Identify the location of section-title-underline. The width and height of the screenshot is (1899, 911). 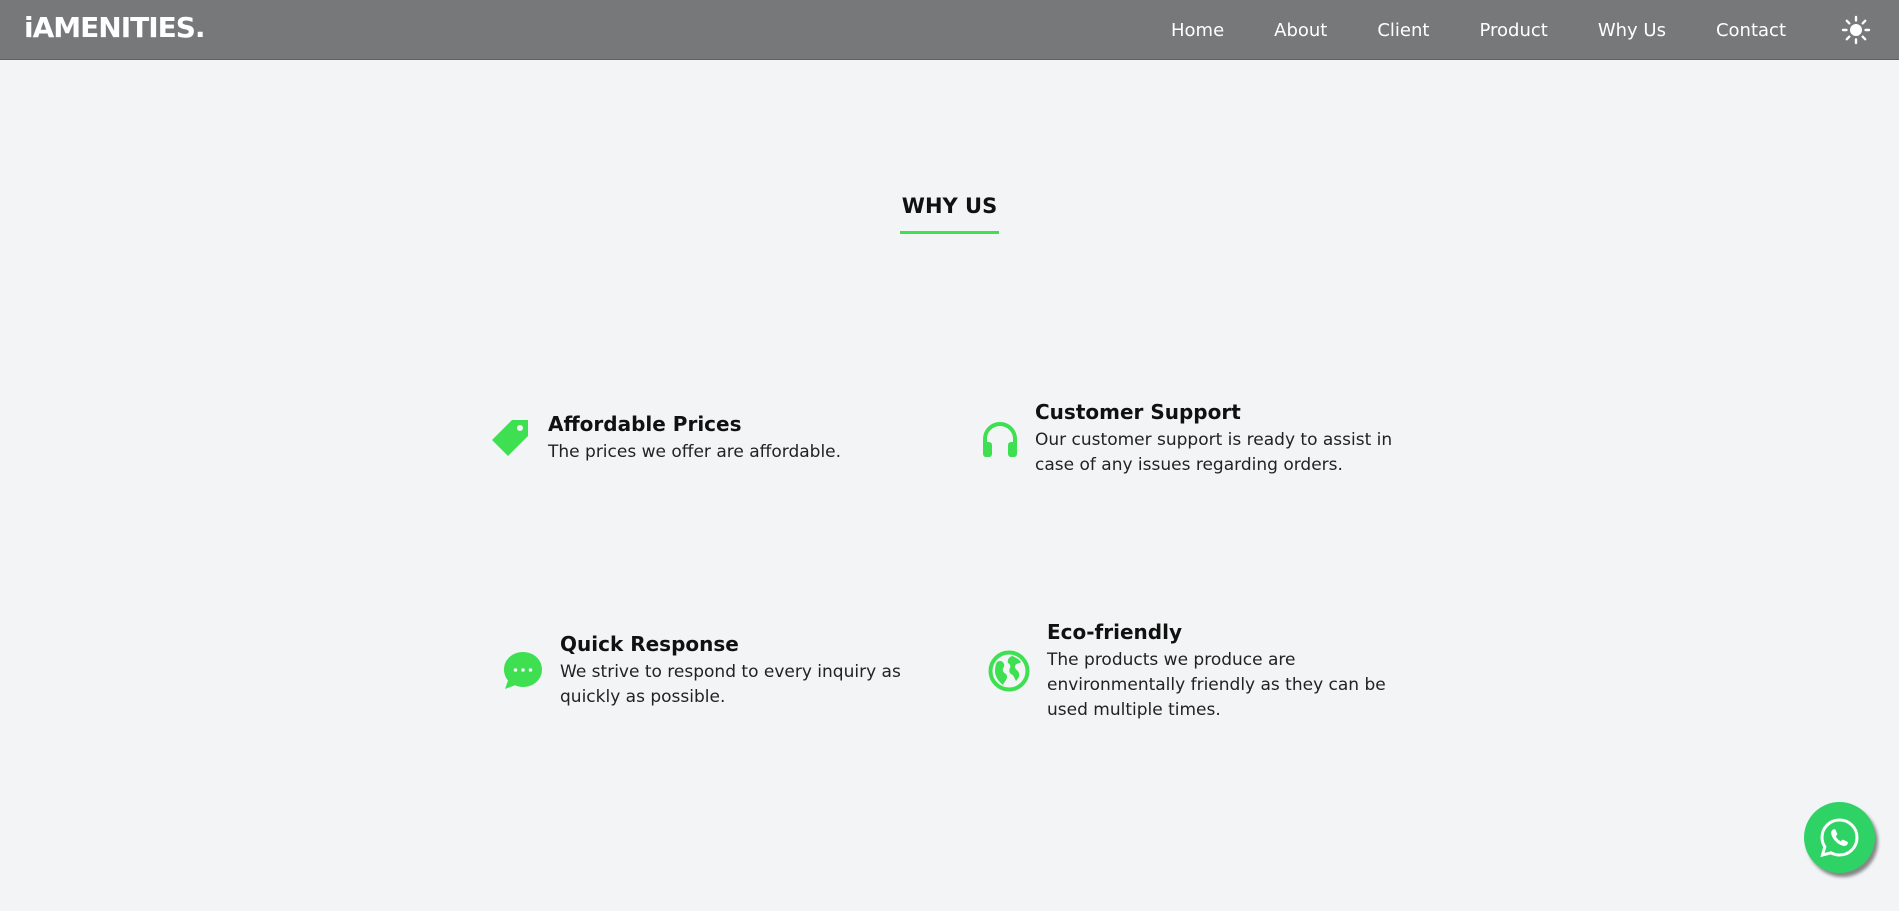
(949, 232).